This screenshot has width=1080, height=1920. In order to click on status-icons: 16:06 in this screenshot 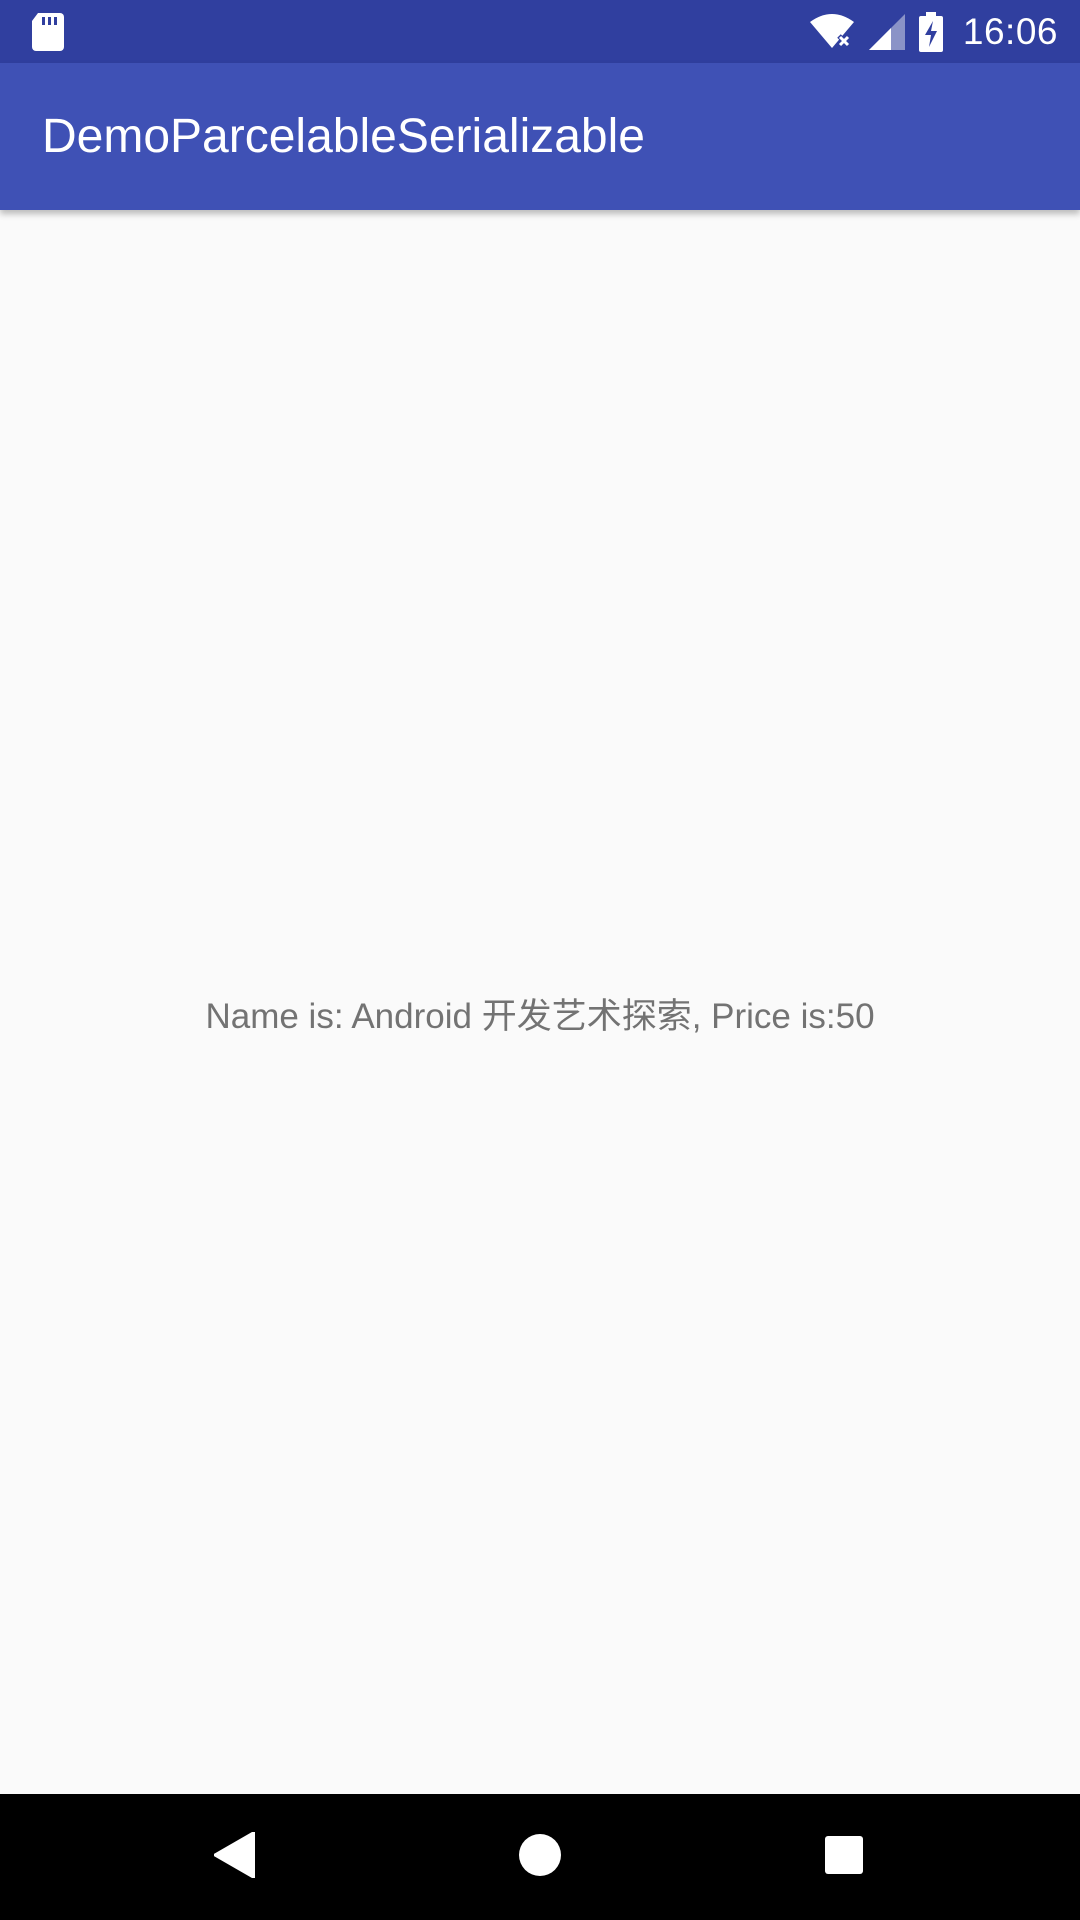, I will do `click(933, 31)`.